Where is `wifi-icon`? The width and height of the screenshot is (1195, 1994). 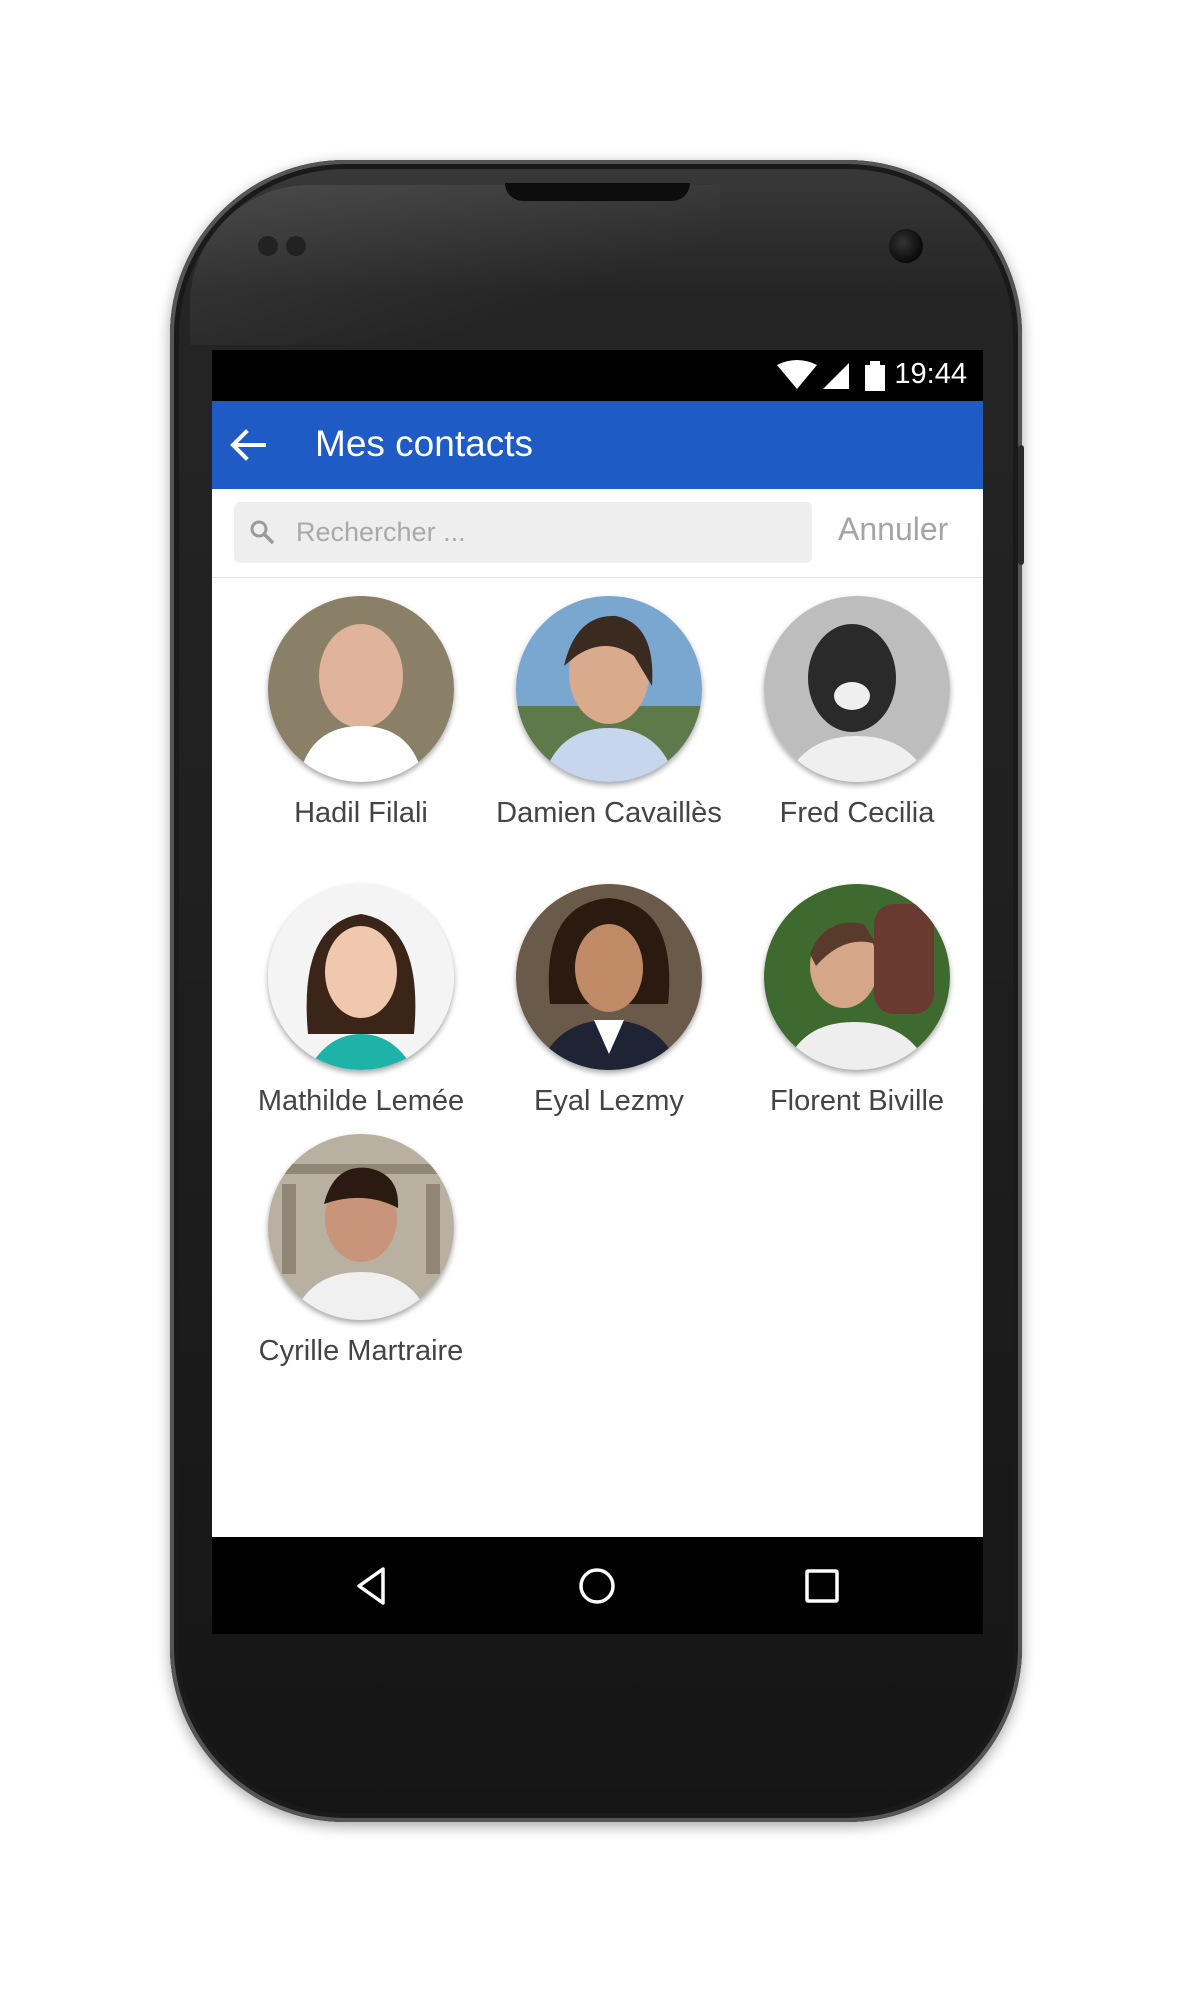
wifi-icon is located at coordinates (797, 374).